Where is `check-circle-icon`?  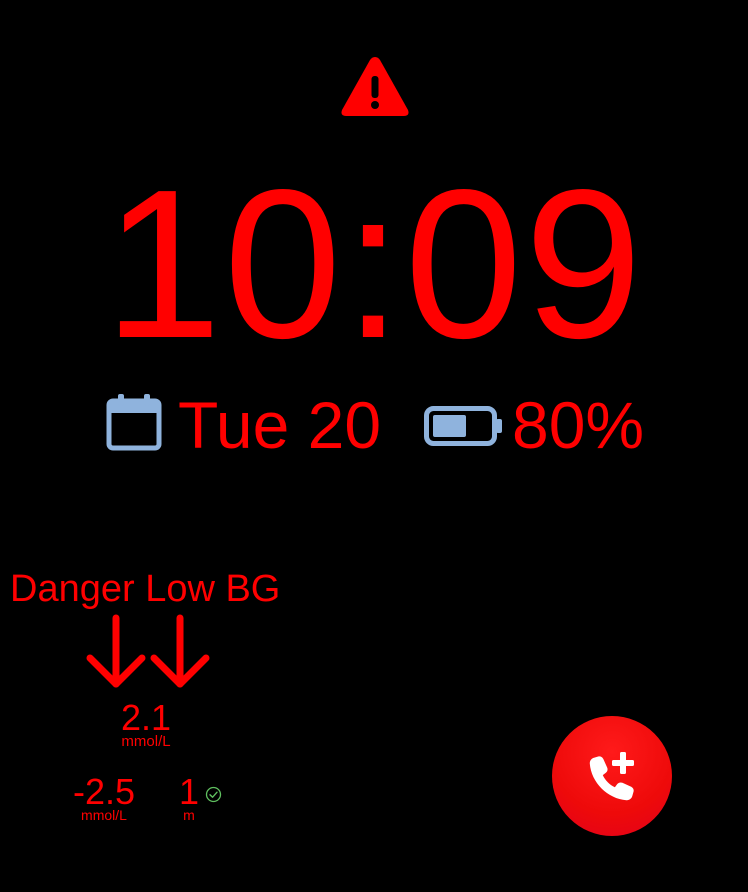
check-circle-icon is located at coordinates (213, 794).